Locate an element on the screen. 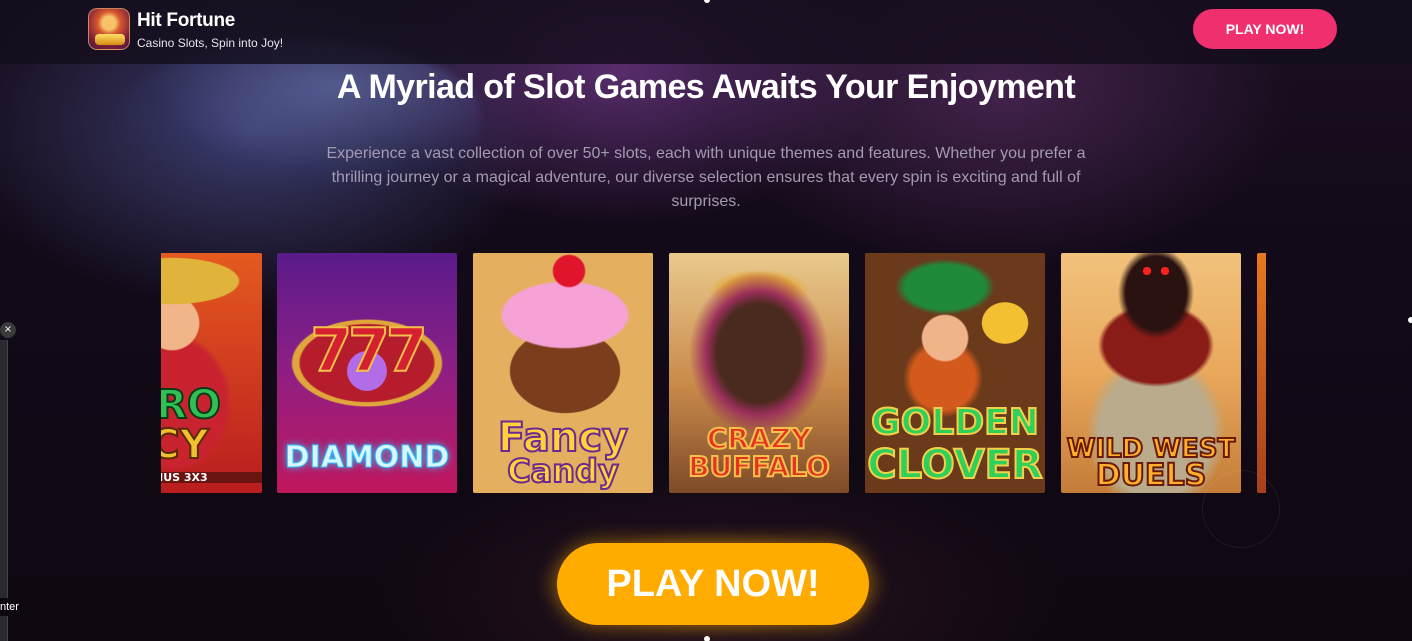 This screenshot has height=641, width=1412. side-widget-panel is located at coordinates (4, 490).